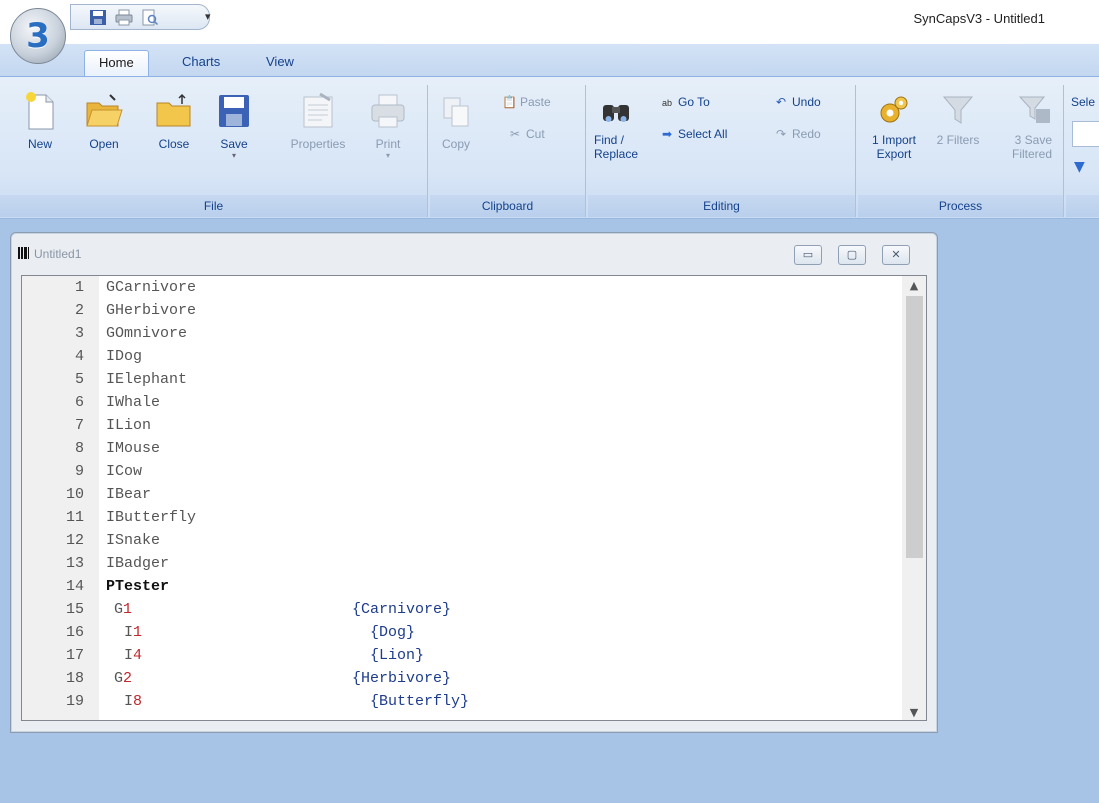  I want to click on line-number: 19, so click(74, 701).